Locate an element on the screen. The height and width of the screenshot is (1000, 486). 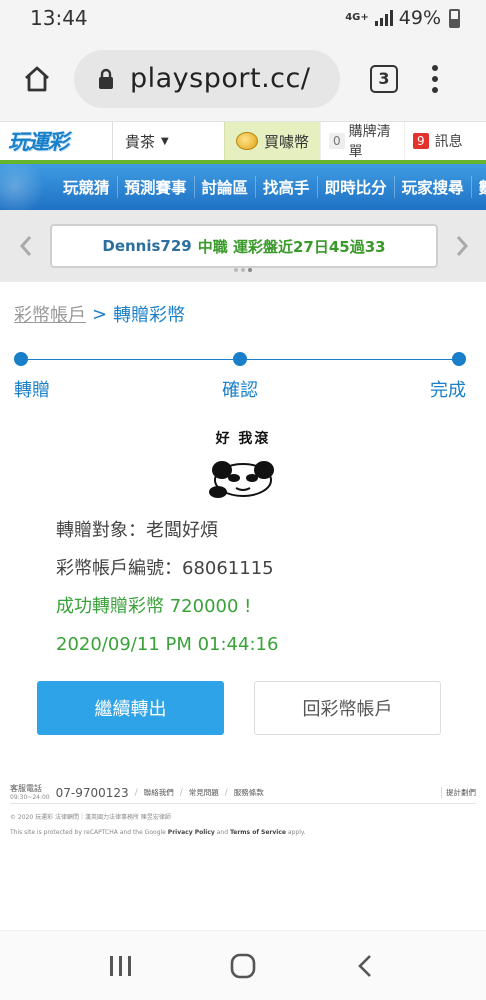
address-bar: playsport.cc/ is located at coordinates (207, 78).